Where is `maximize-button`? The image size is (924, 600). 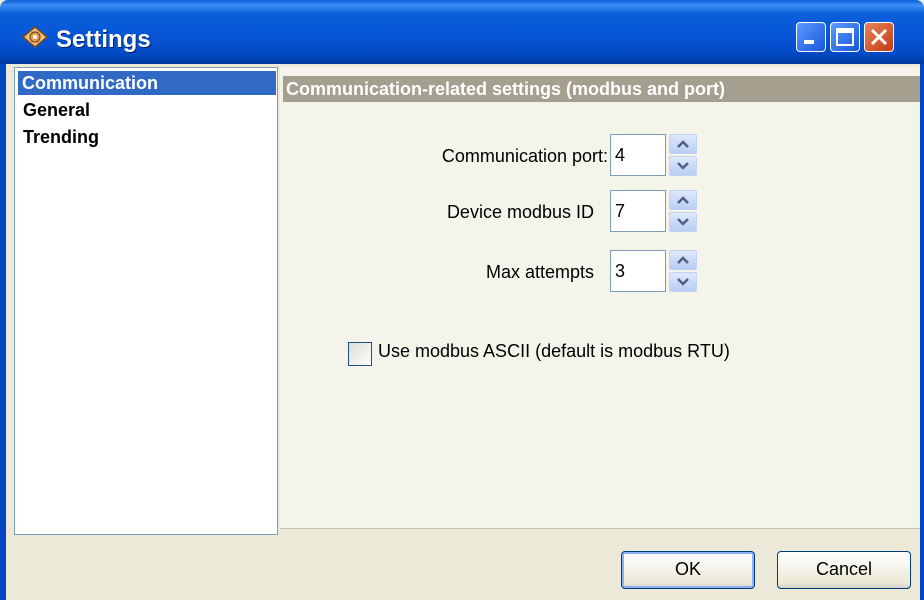 maximize-button is located at coordinates (845, 37).